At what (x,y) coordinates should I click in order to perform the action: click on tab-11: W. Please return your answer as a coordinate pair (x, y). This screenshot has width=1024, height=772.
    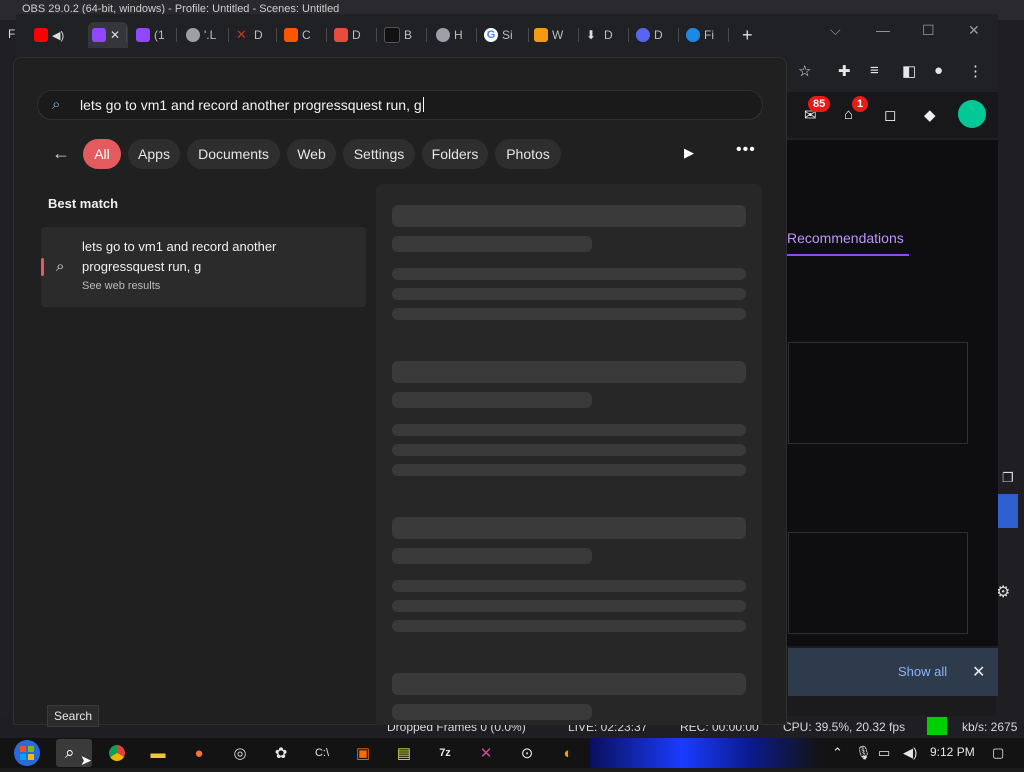
    Looking at the image, I should click on (548, 35).